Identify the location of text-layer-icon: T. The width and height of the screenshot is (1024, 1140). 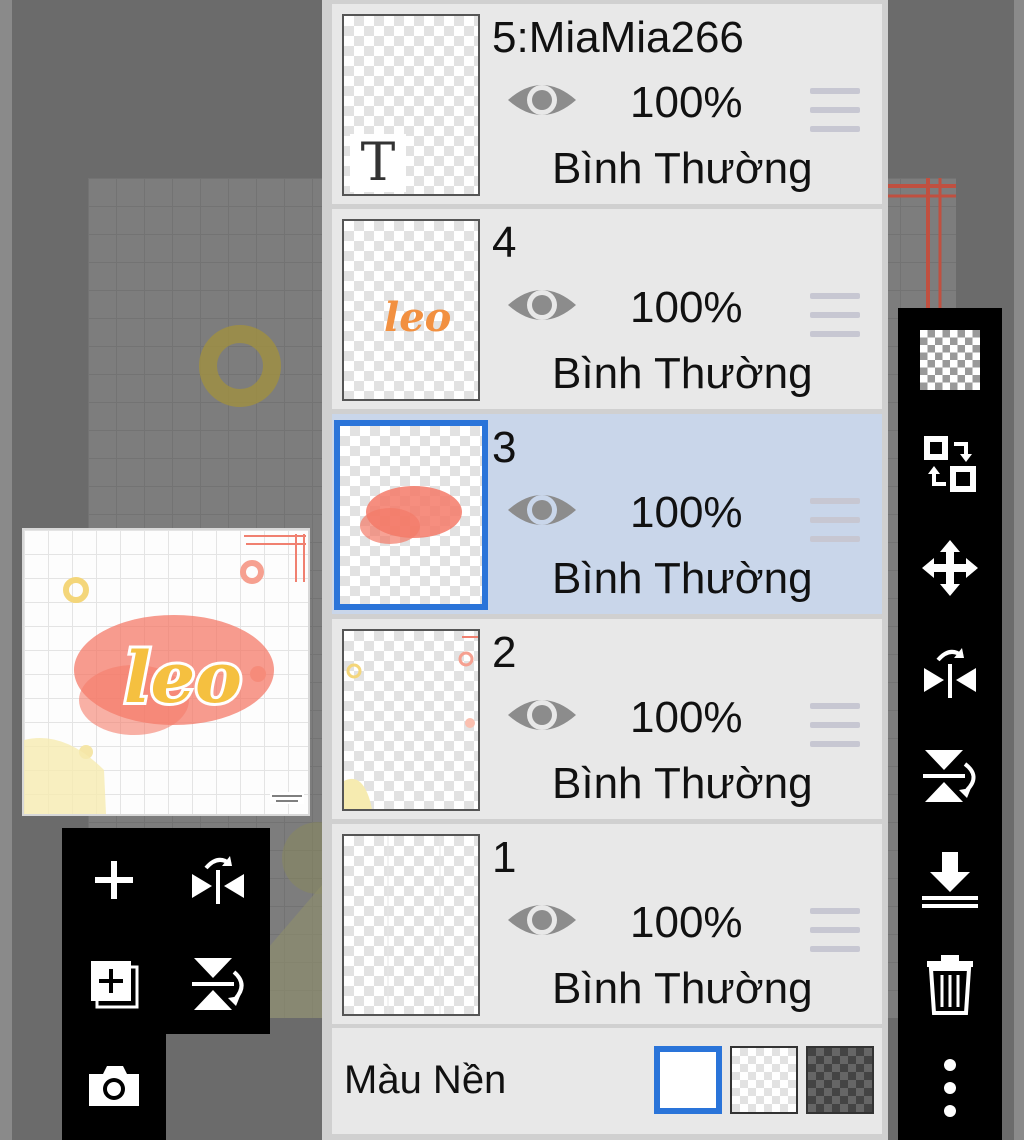
(378, 163).